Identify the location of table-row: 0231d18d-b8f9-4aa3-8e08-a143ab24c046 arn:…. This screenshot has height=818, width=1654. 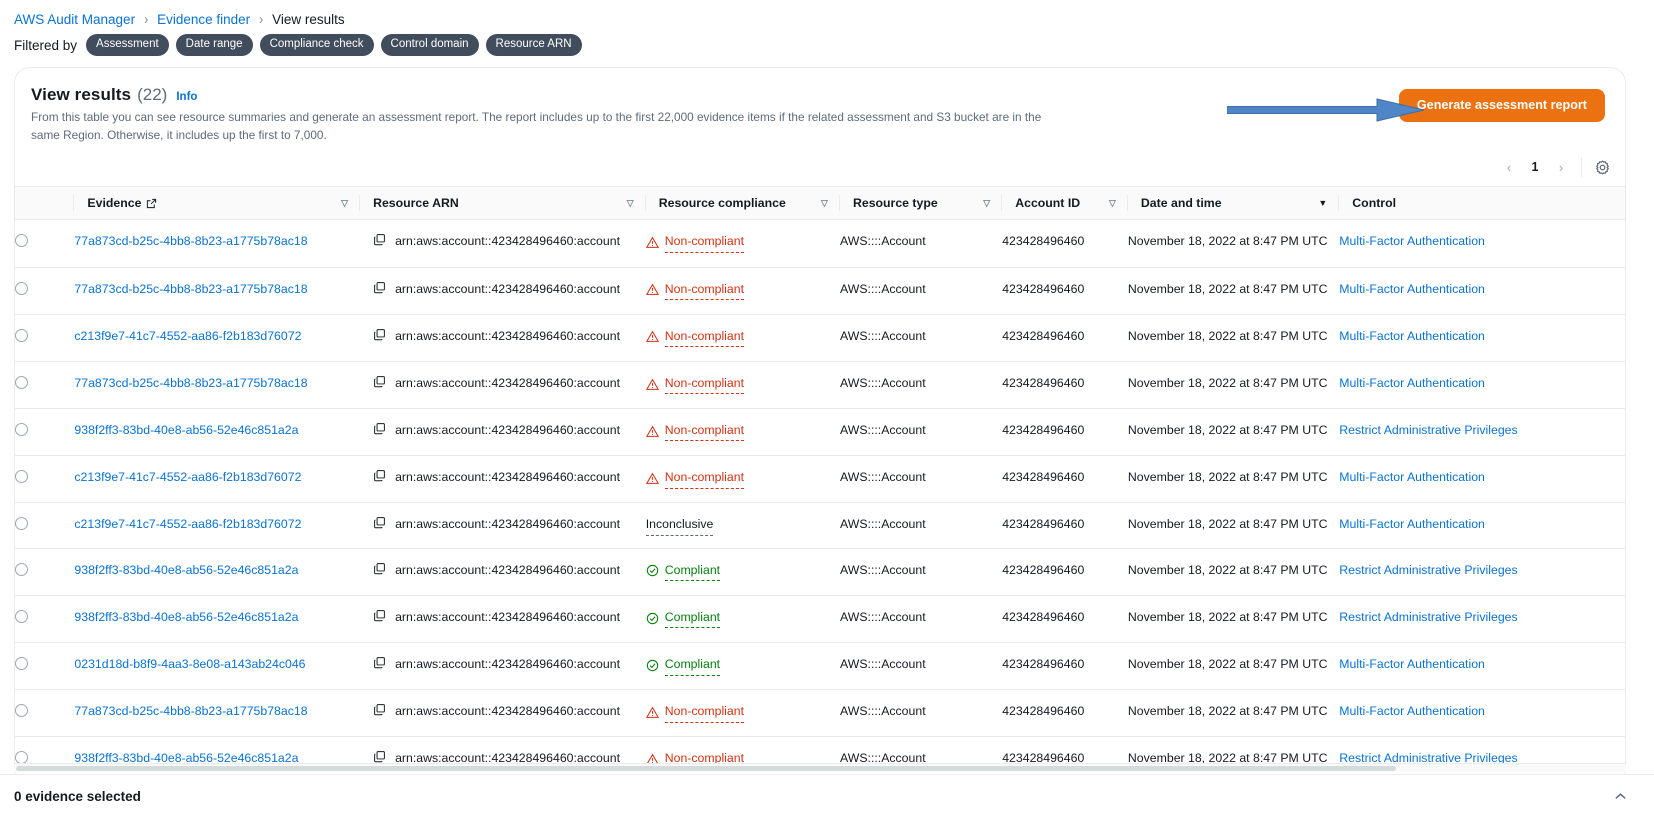
(820, 666).